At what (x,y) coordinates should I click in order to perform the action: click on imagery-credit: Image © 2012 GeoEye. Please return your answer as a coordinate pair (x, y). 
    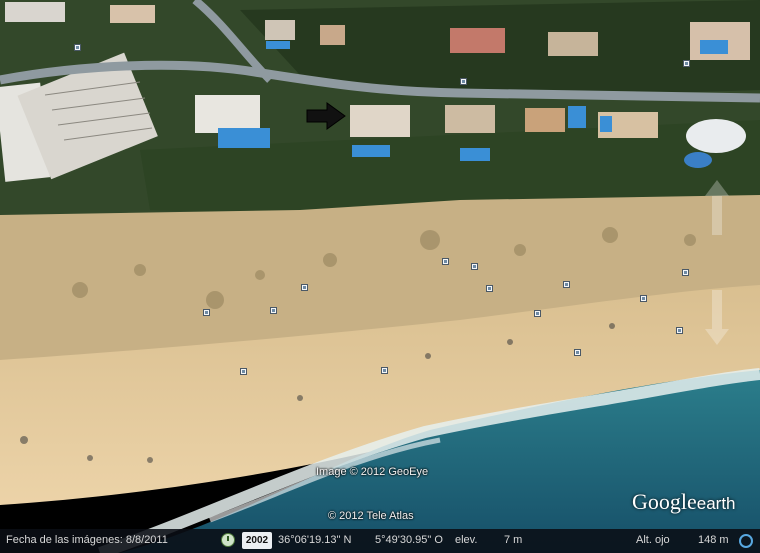
    Looking at the image, I should click on (372, 472).